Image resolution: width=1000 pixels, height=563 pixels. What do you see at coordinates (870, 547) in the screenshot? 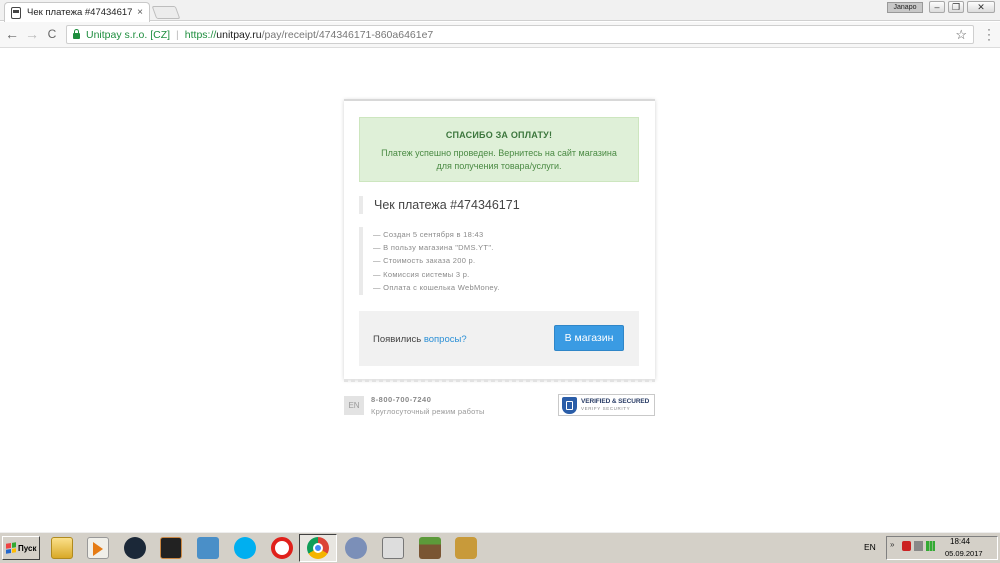
I see `tray-language: EN` at bounding box center [870, 547].